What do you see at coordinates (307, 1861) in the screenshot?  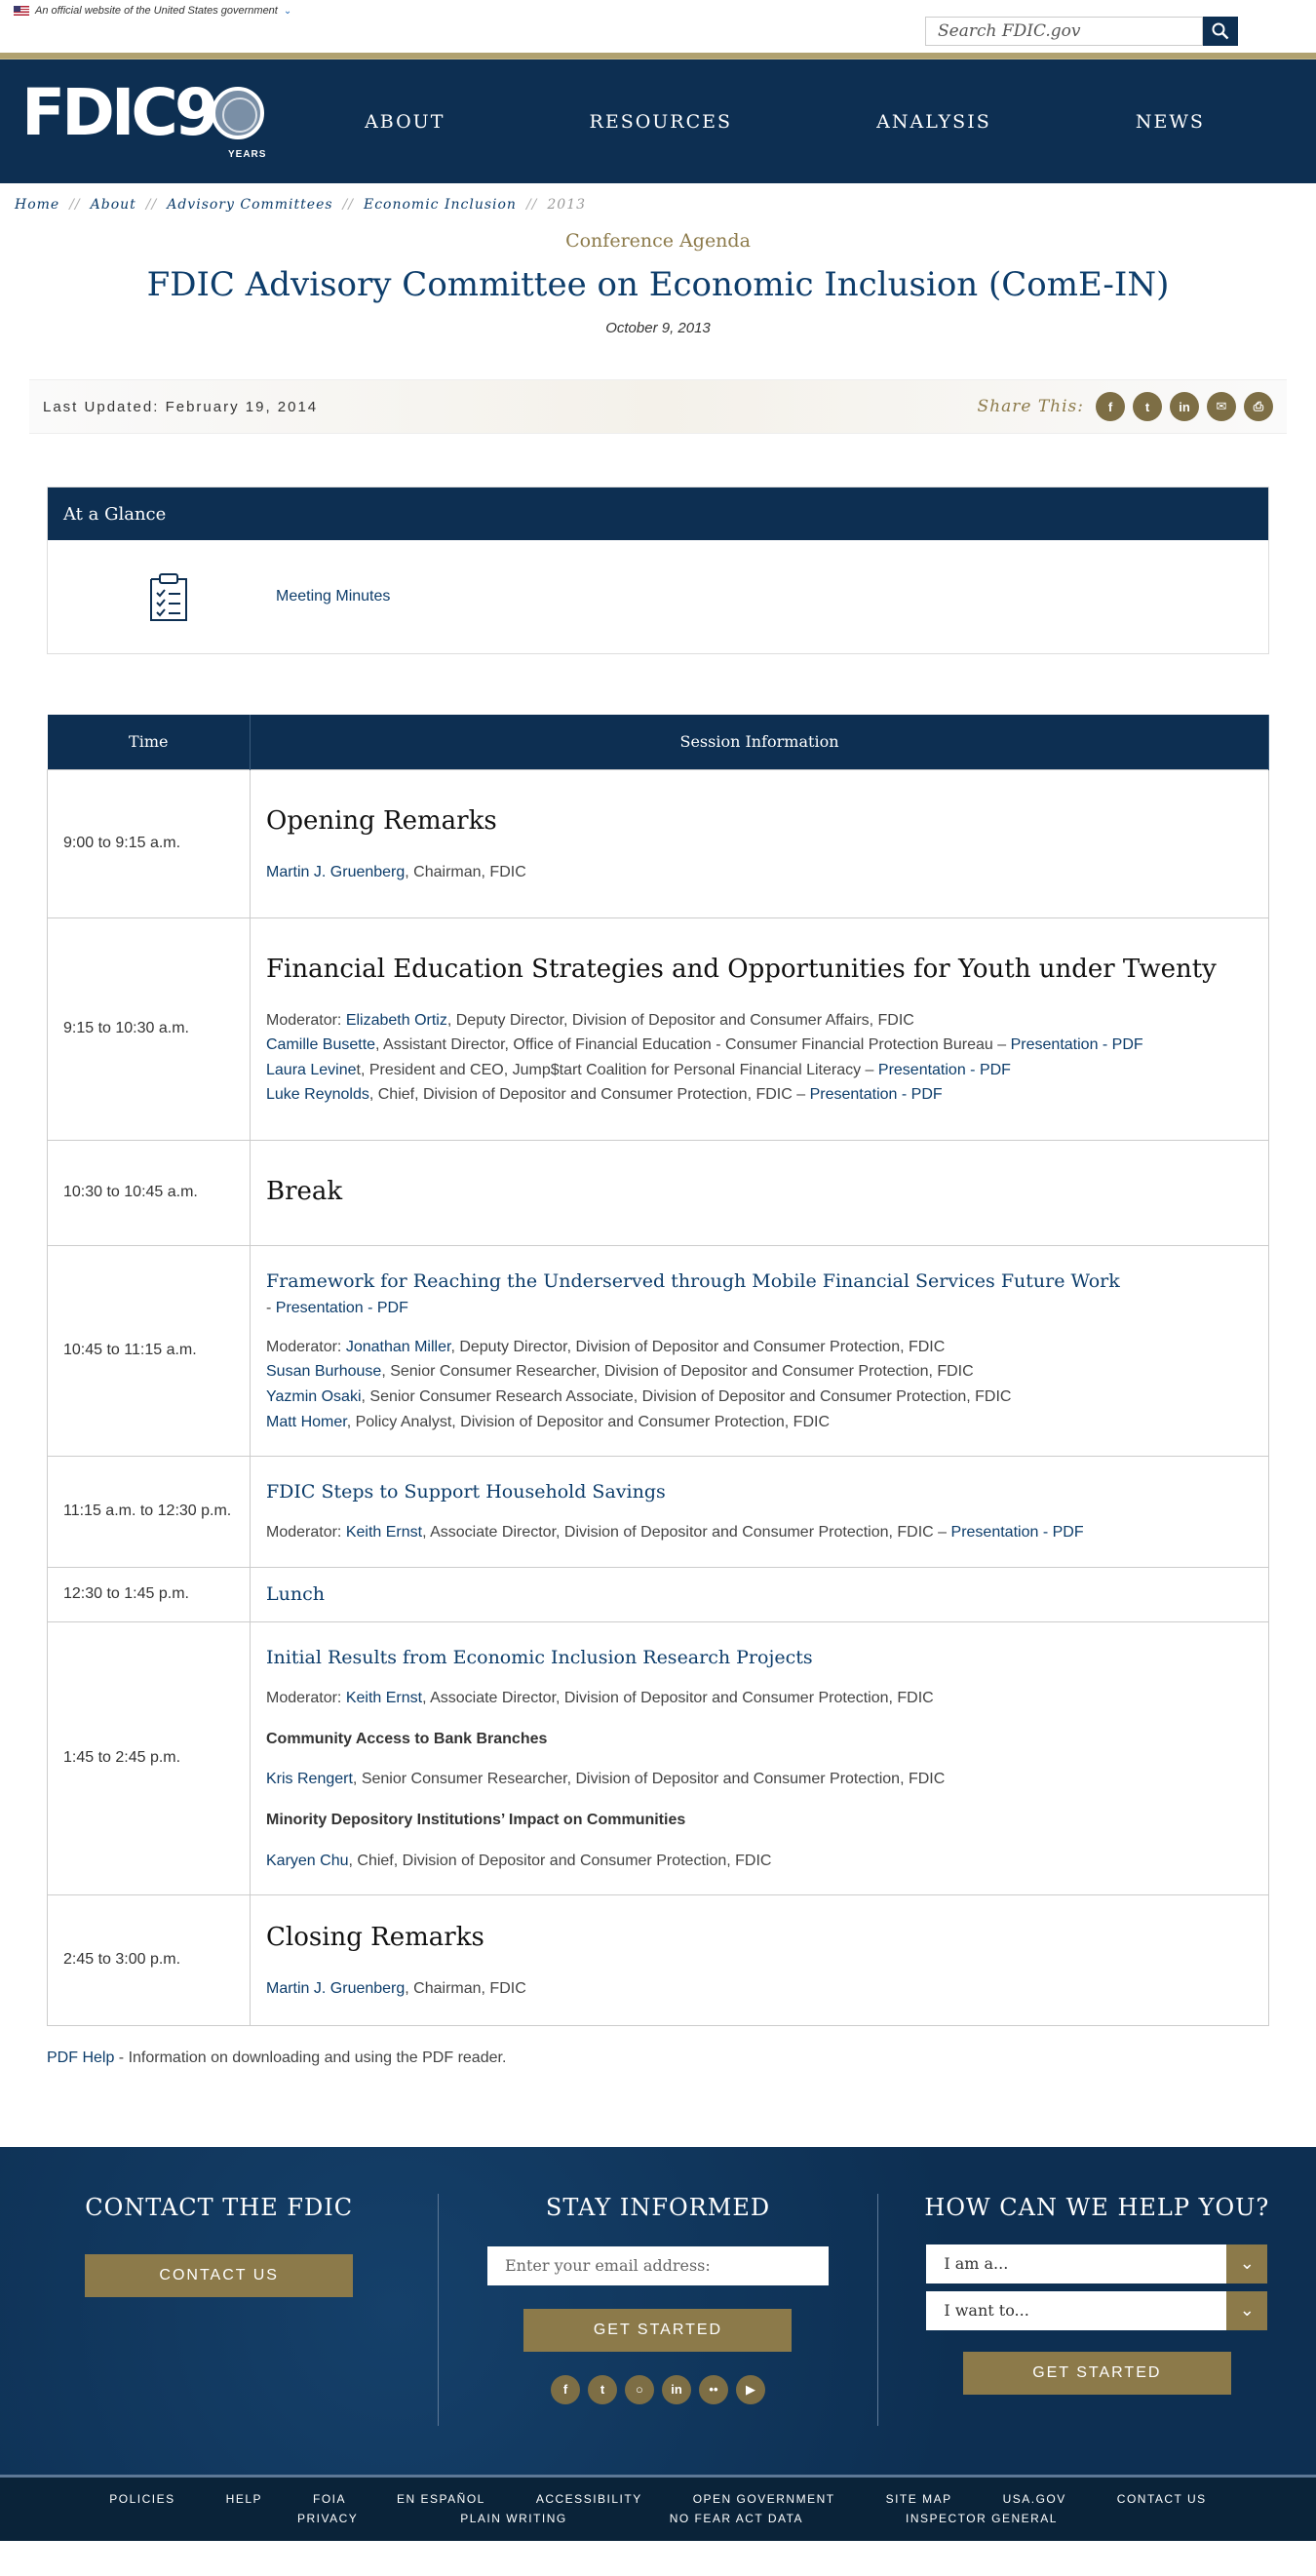 I see `speaker-link: Karyen Chu` at bounding box center [307, 1861].